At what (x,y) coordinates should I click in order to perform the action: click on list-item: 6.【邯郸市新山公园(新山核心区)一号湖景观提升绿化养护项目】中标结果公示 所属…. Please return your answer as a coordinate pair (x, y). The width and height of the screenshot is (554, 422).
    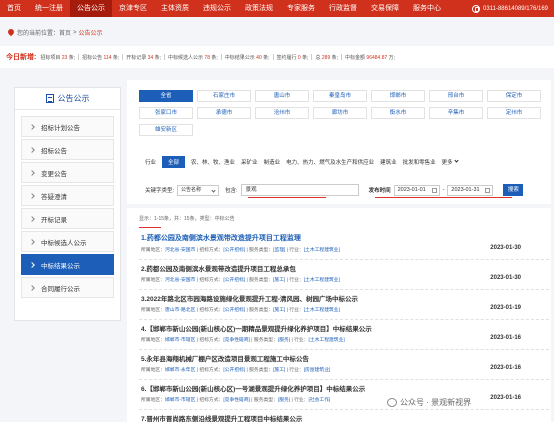
    Looking at the image, I should click on (344, 395).